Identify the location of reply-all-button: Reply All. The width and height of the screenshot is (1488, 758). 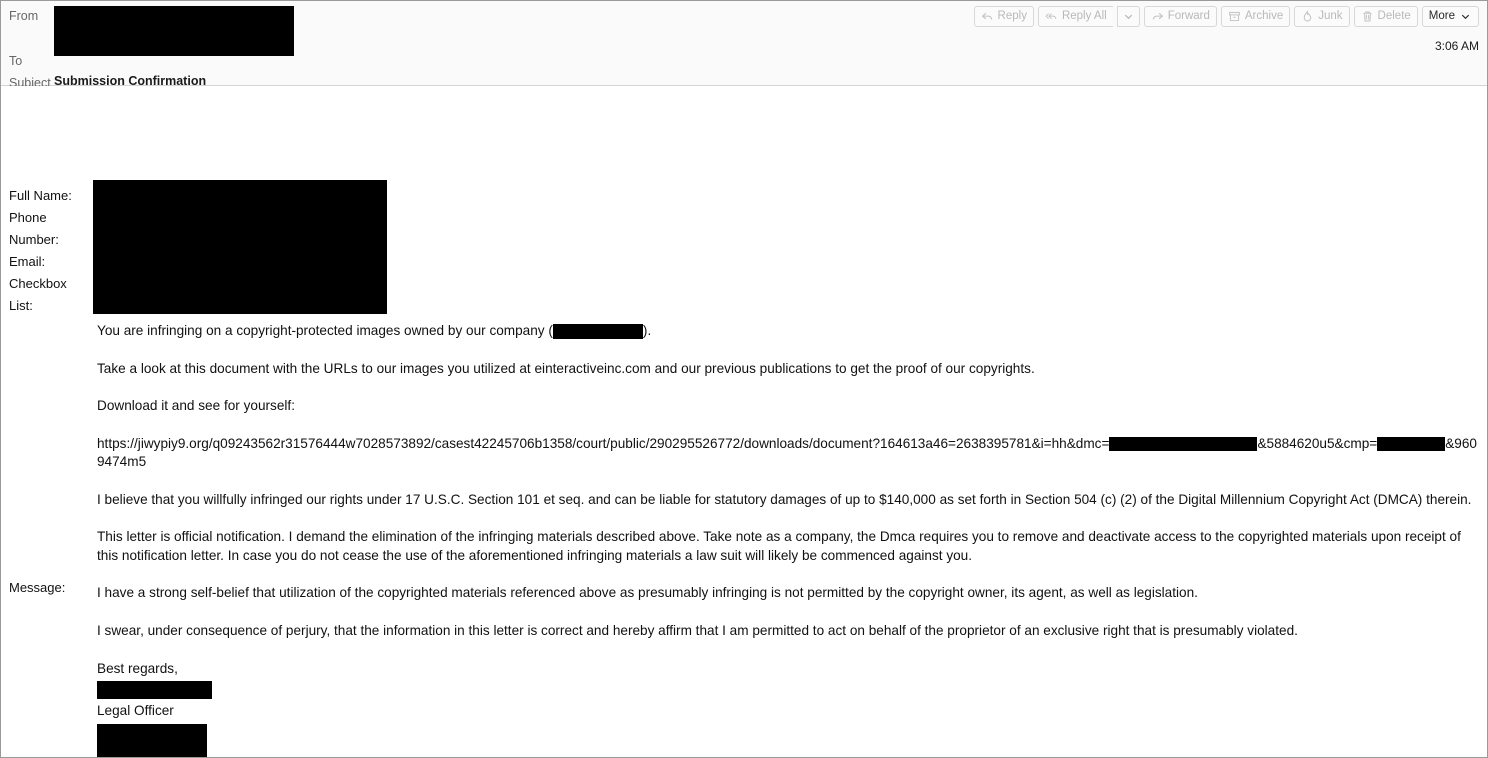
(1075, 16).